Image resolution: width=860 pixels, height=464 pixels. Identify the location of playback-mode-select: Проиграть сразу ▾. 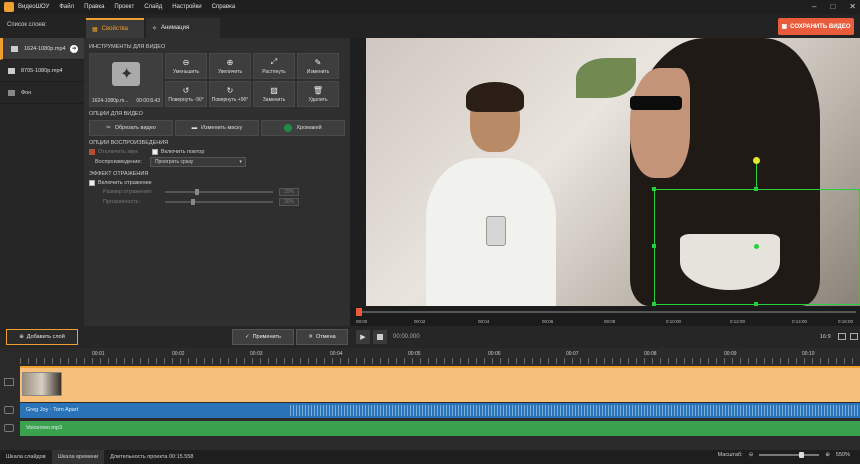
(197, 162).